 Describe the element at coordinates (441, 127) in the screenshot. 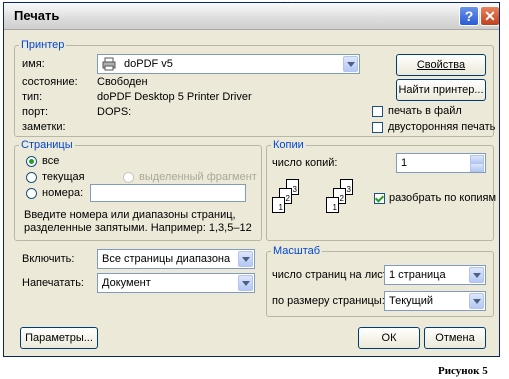

I see `duplex-label: двусторонняя печать` at that location.